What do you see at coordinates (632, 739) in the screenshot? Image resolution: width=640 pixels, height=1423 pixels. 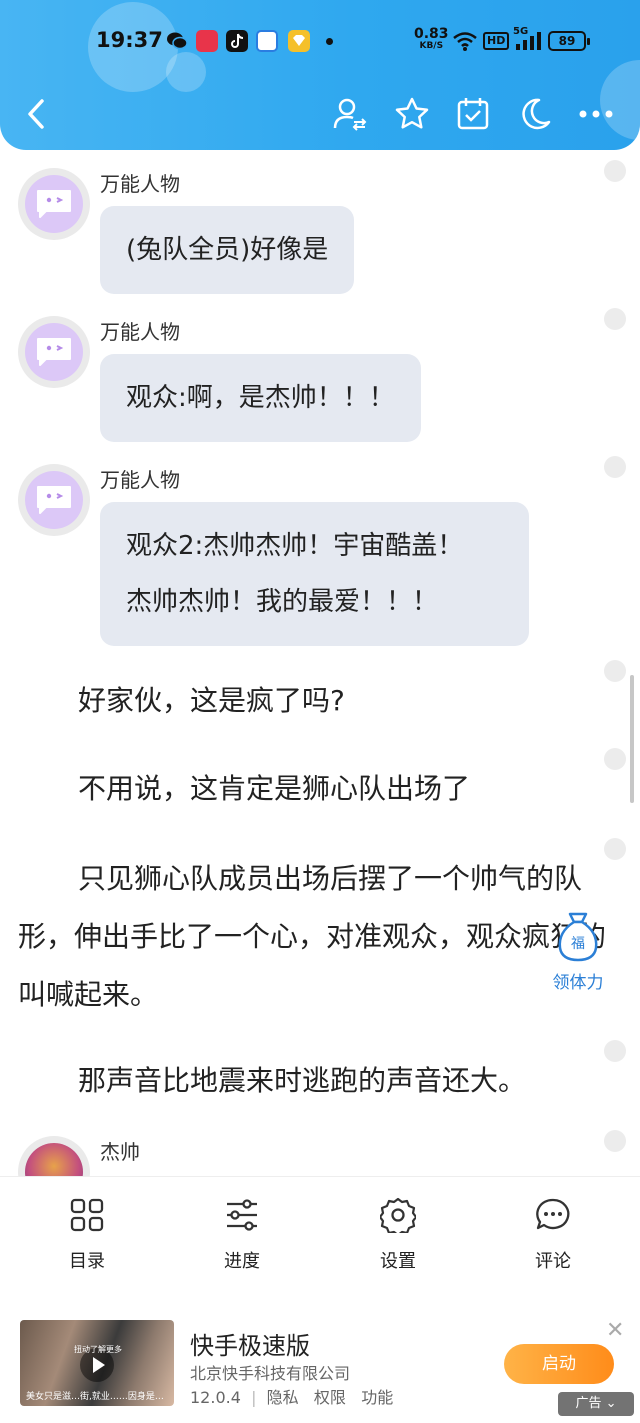 I see `scrollbar` at bounding box center [632, 739].